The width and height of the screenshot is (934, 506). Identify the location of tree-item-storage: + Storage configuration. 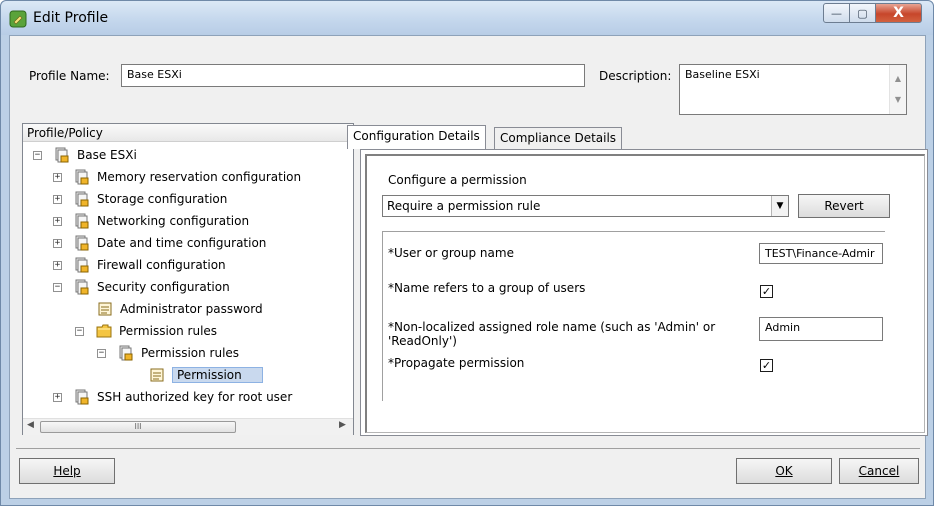
(140, 199).